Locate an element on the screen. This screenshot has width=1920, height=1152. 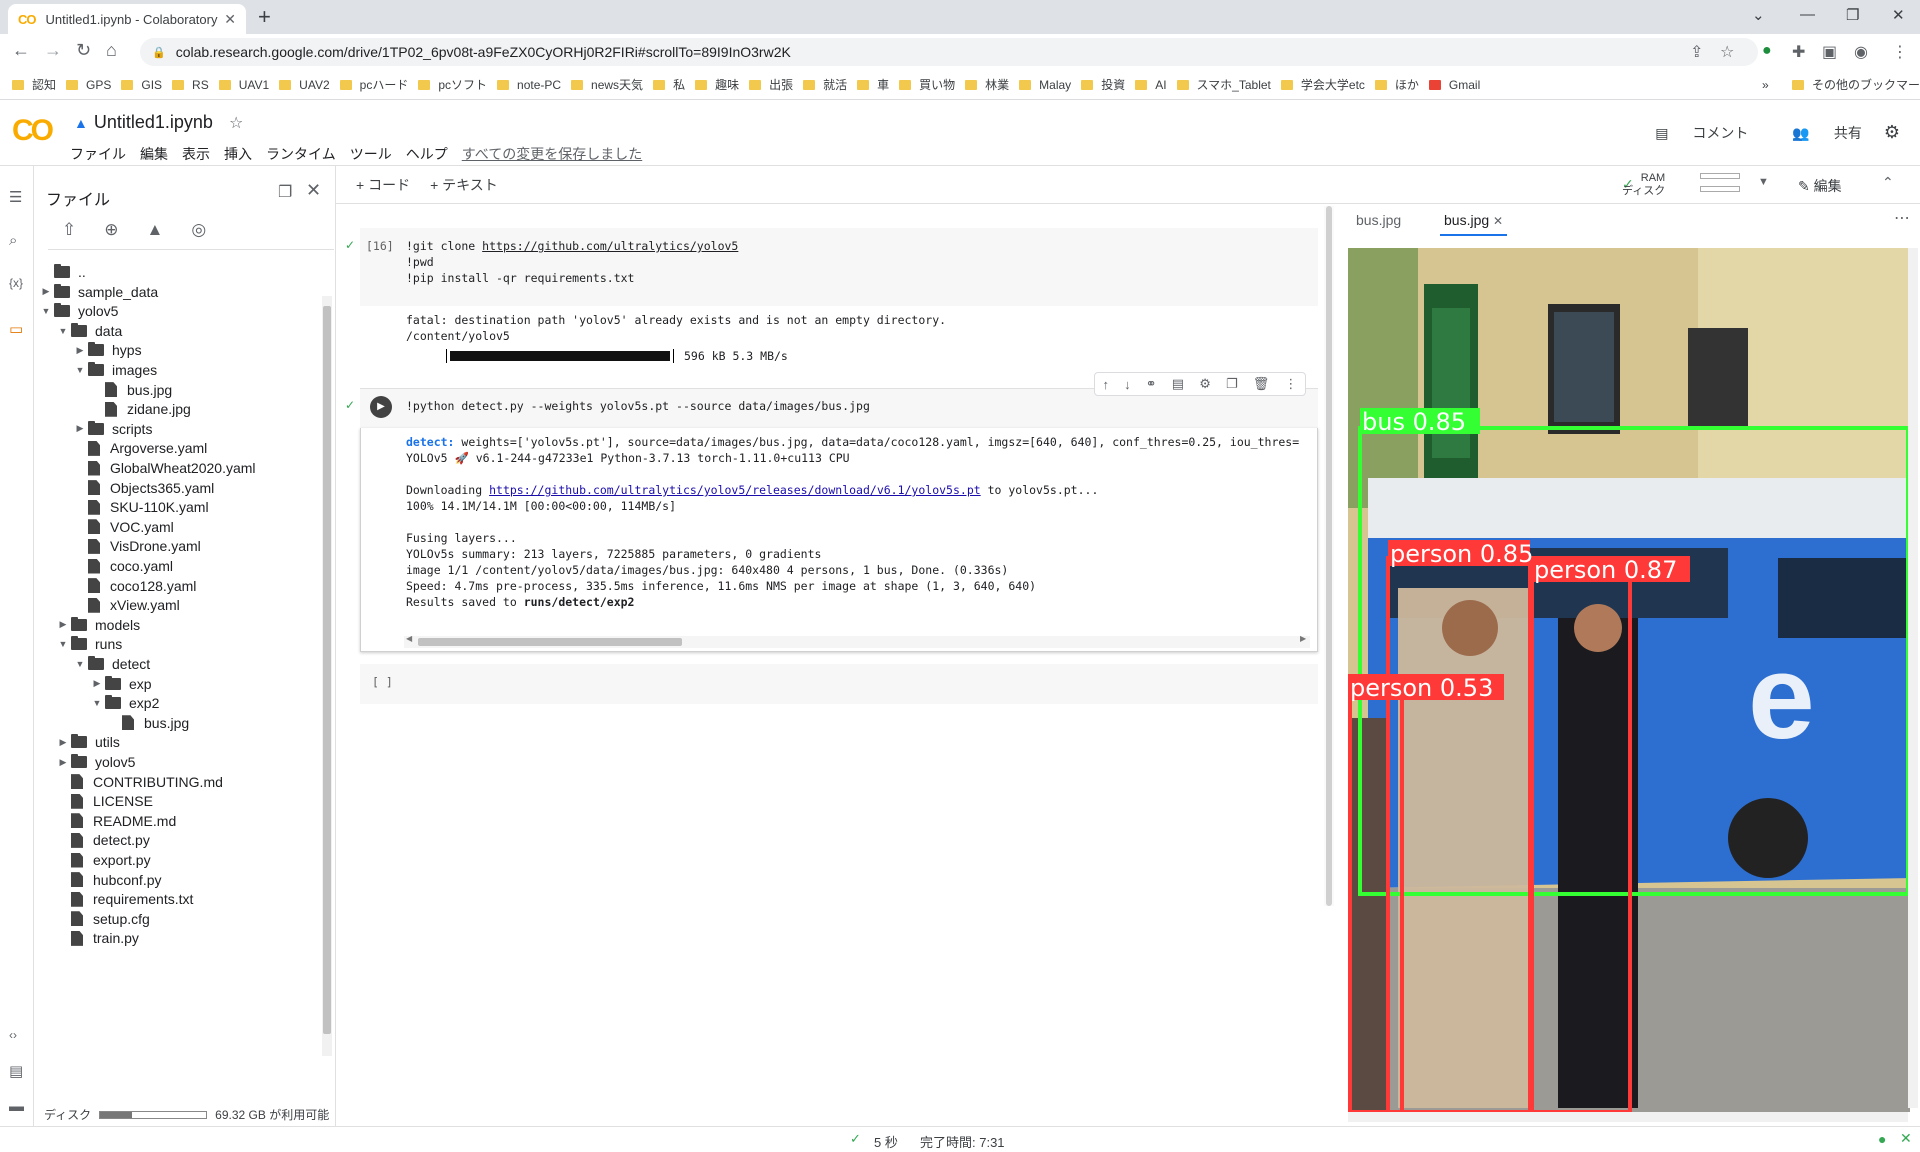
home-icon: ⌂ is located at coordinates (111, 50).